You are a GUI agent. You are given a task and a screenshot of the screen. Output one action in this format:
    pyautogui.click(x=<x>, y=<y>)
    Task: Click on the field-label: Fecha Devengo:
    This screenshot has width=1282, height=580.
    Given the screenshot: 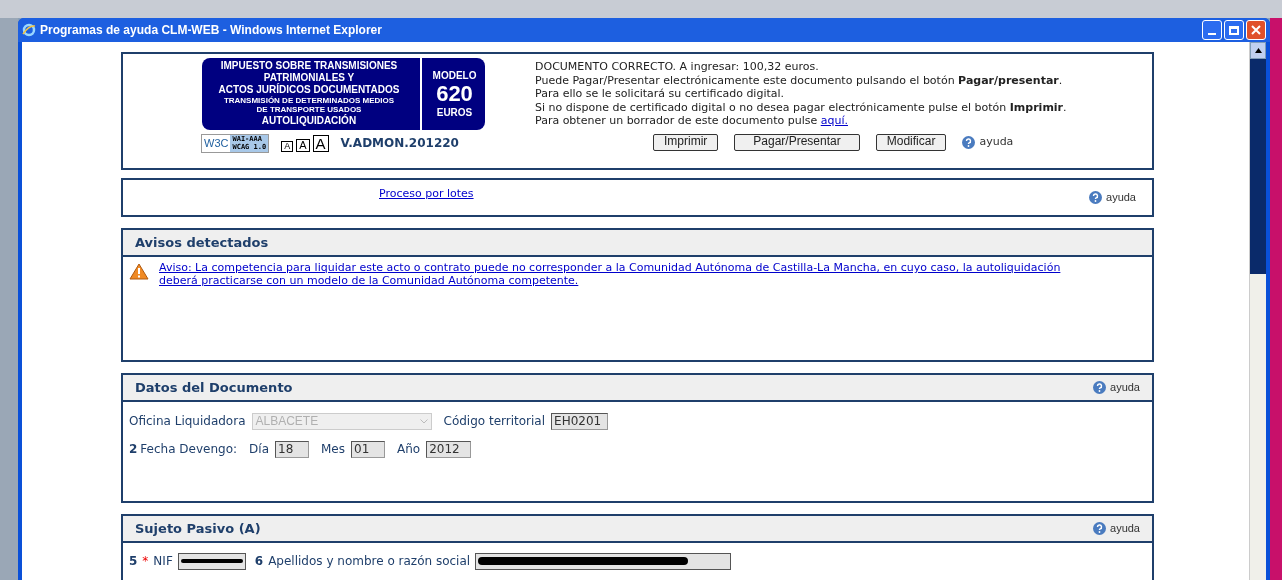 What is the action you would take?
    pyautogui.click(x=189, y=449)
    